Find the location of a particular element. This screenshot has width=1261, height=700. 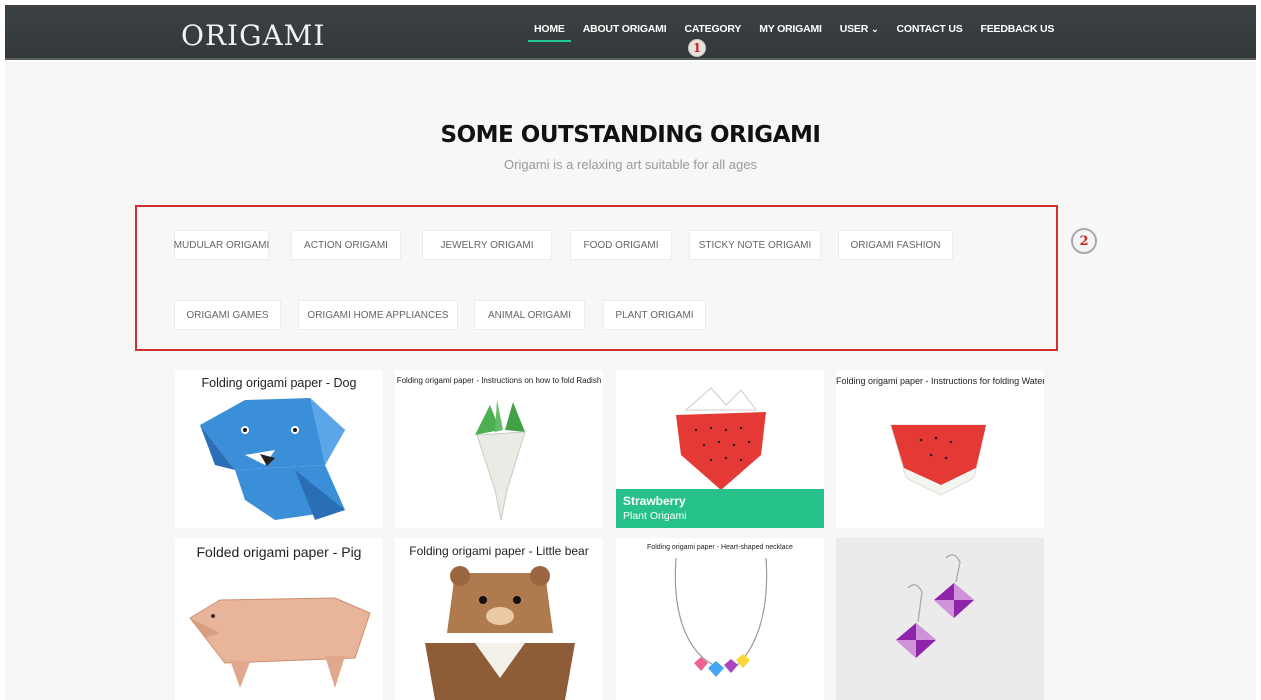

category-chip-food: FOOD ORIGAMI is located at coordinates (621, 245).